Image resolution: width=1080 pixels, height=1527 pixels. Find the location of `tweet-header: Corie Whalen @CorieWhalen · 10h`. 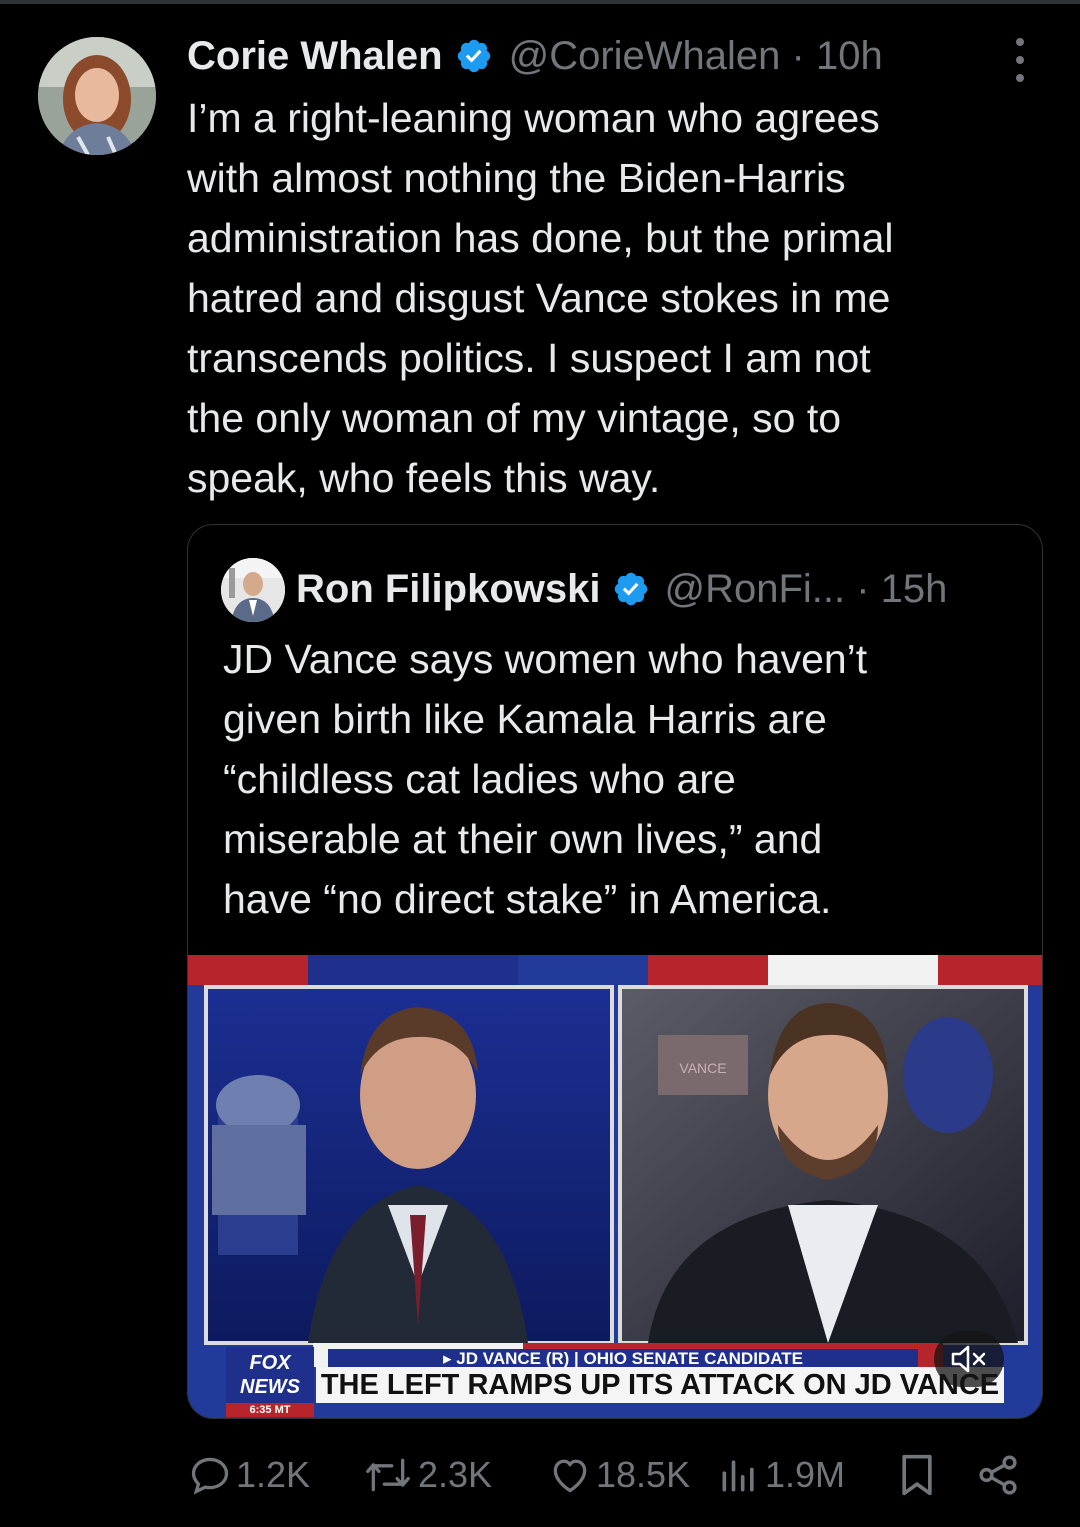

tweet-header: Corie Whalen @CorieWhalen · 10h is located at coordinates (535, 56).